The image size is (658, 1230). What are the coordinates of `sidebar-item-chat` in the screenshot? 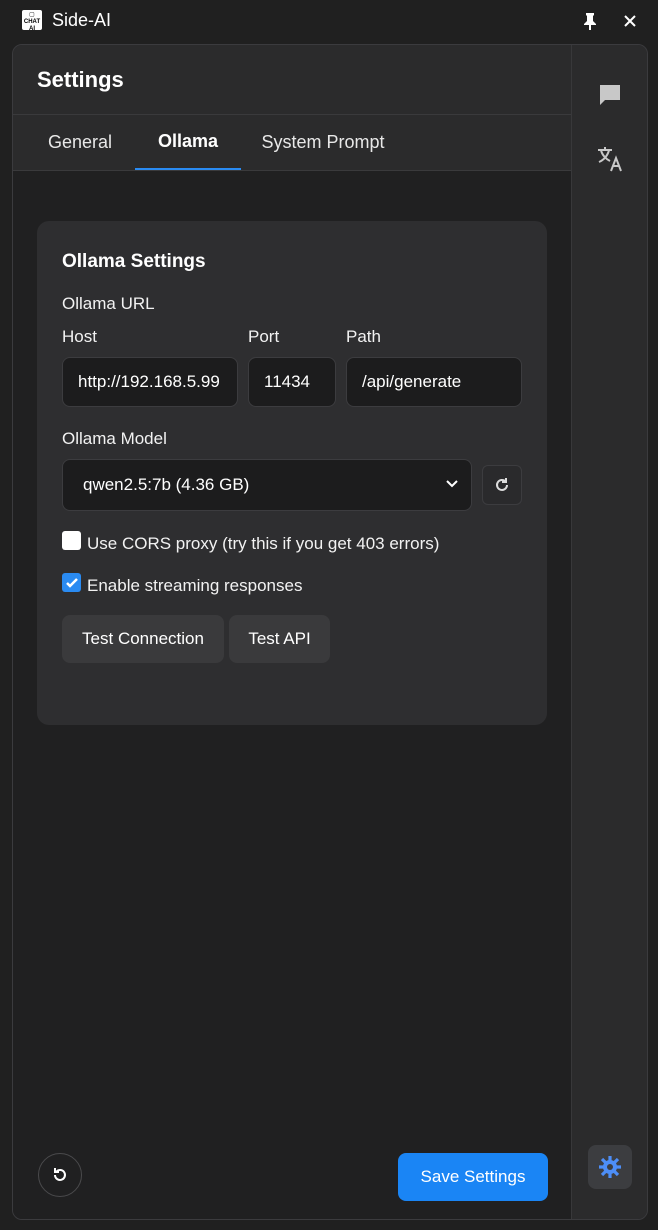 It's located at (610, 95).